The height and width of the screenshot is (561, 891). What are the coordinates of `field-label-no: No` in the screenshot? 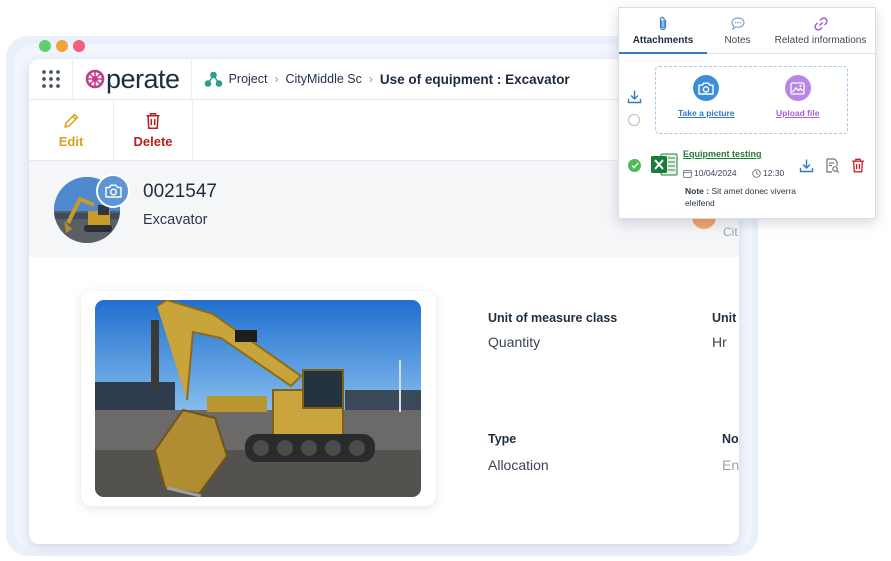 It's located at (730, 439).